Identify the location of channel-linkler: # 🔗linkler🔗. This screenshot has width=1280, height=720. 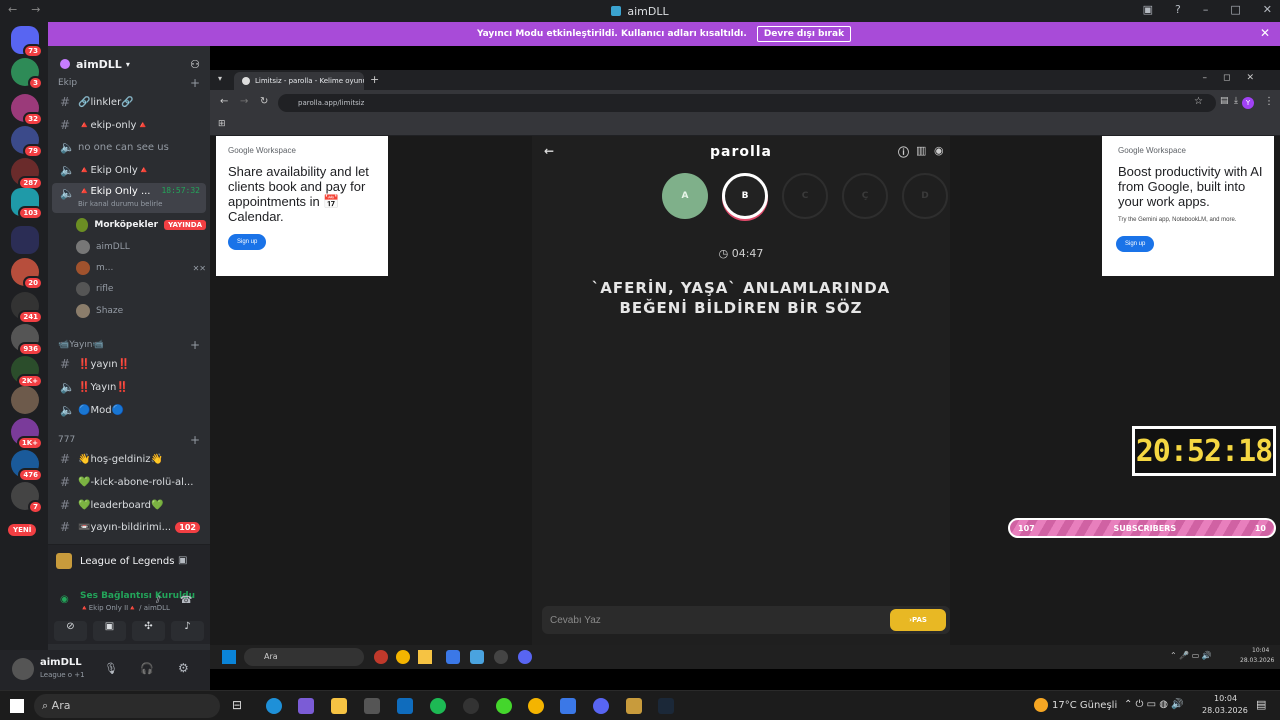
(129, 102).